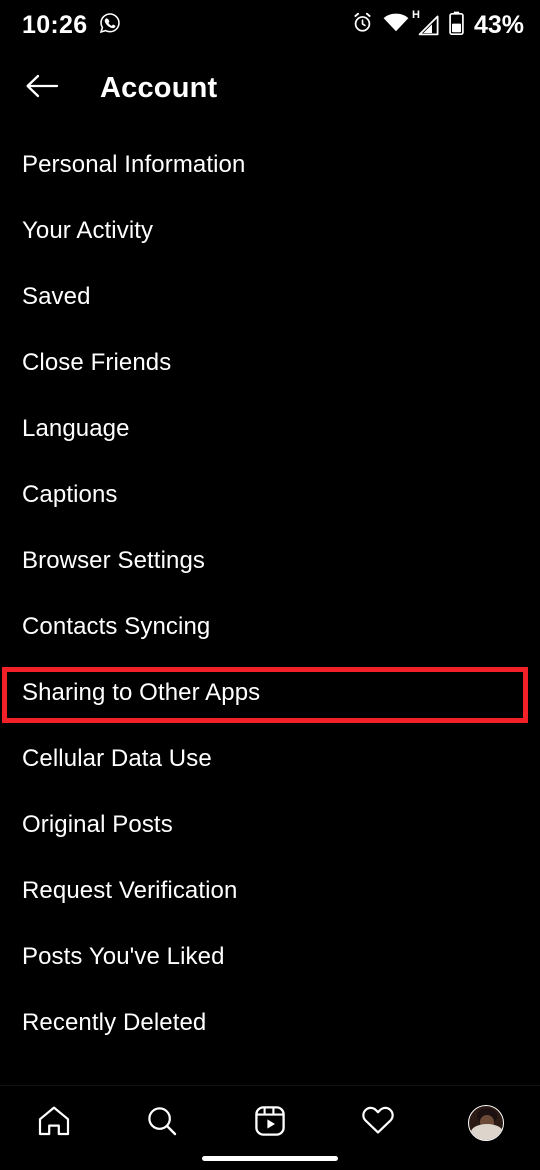  I want to click on heart-icon, so click(378, 1123).